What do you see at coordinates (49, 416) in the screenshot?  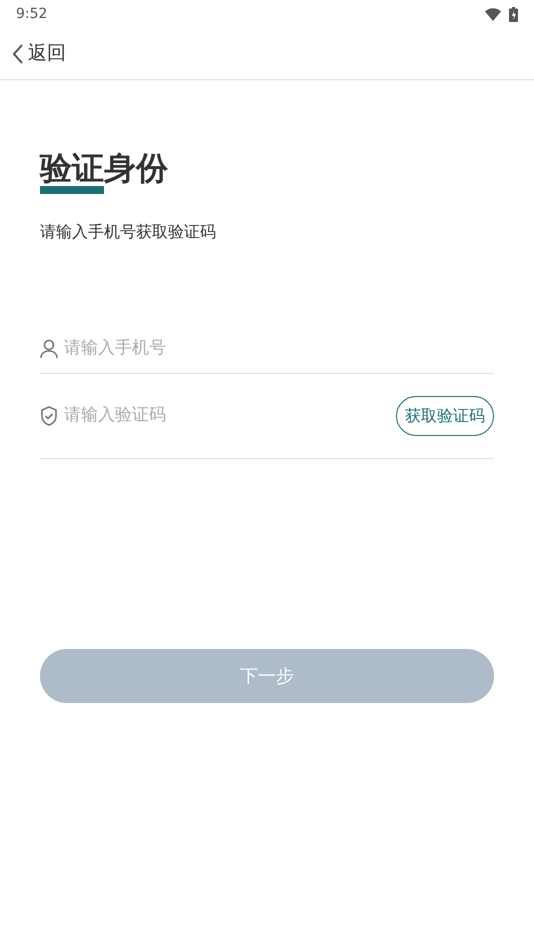 I see `shield-check-icon` at bounding box center [49, 416].